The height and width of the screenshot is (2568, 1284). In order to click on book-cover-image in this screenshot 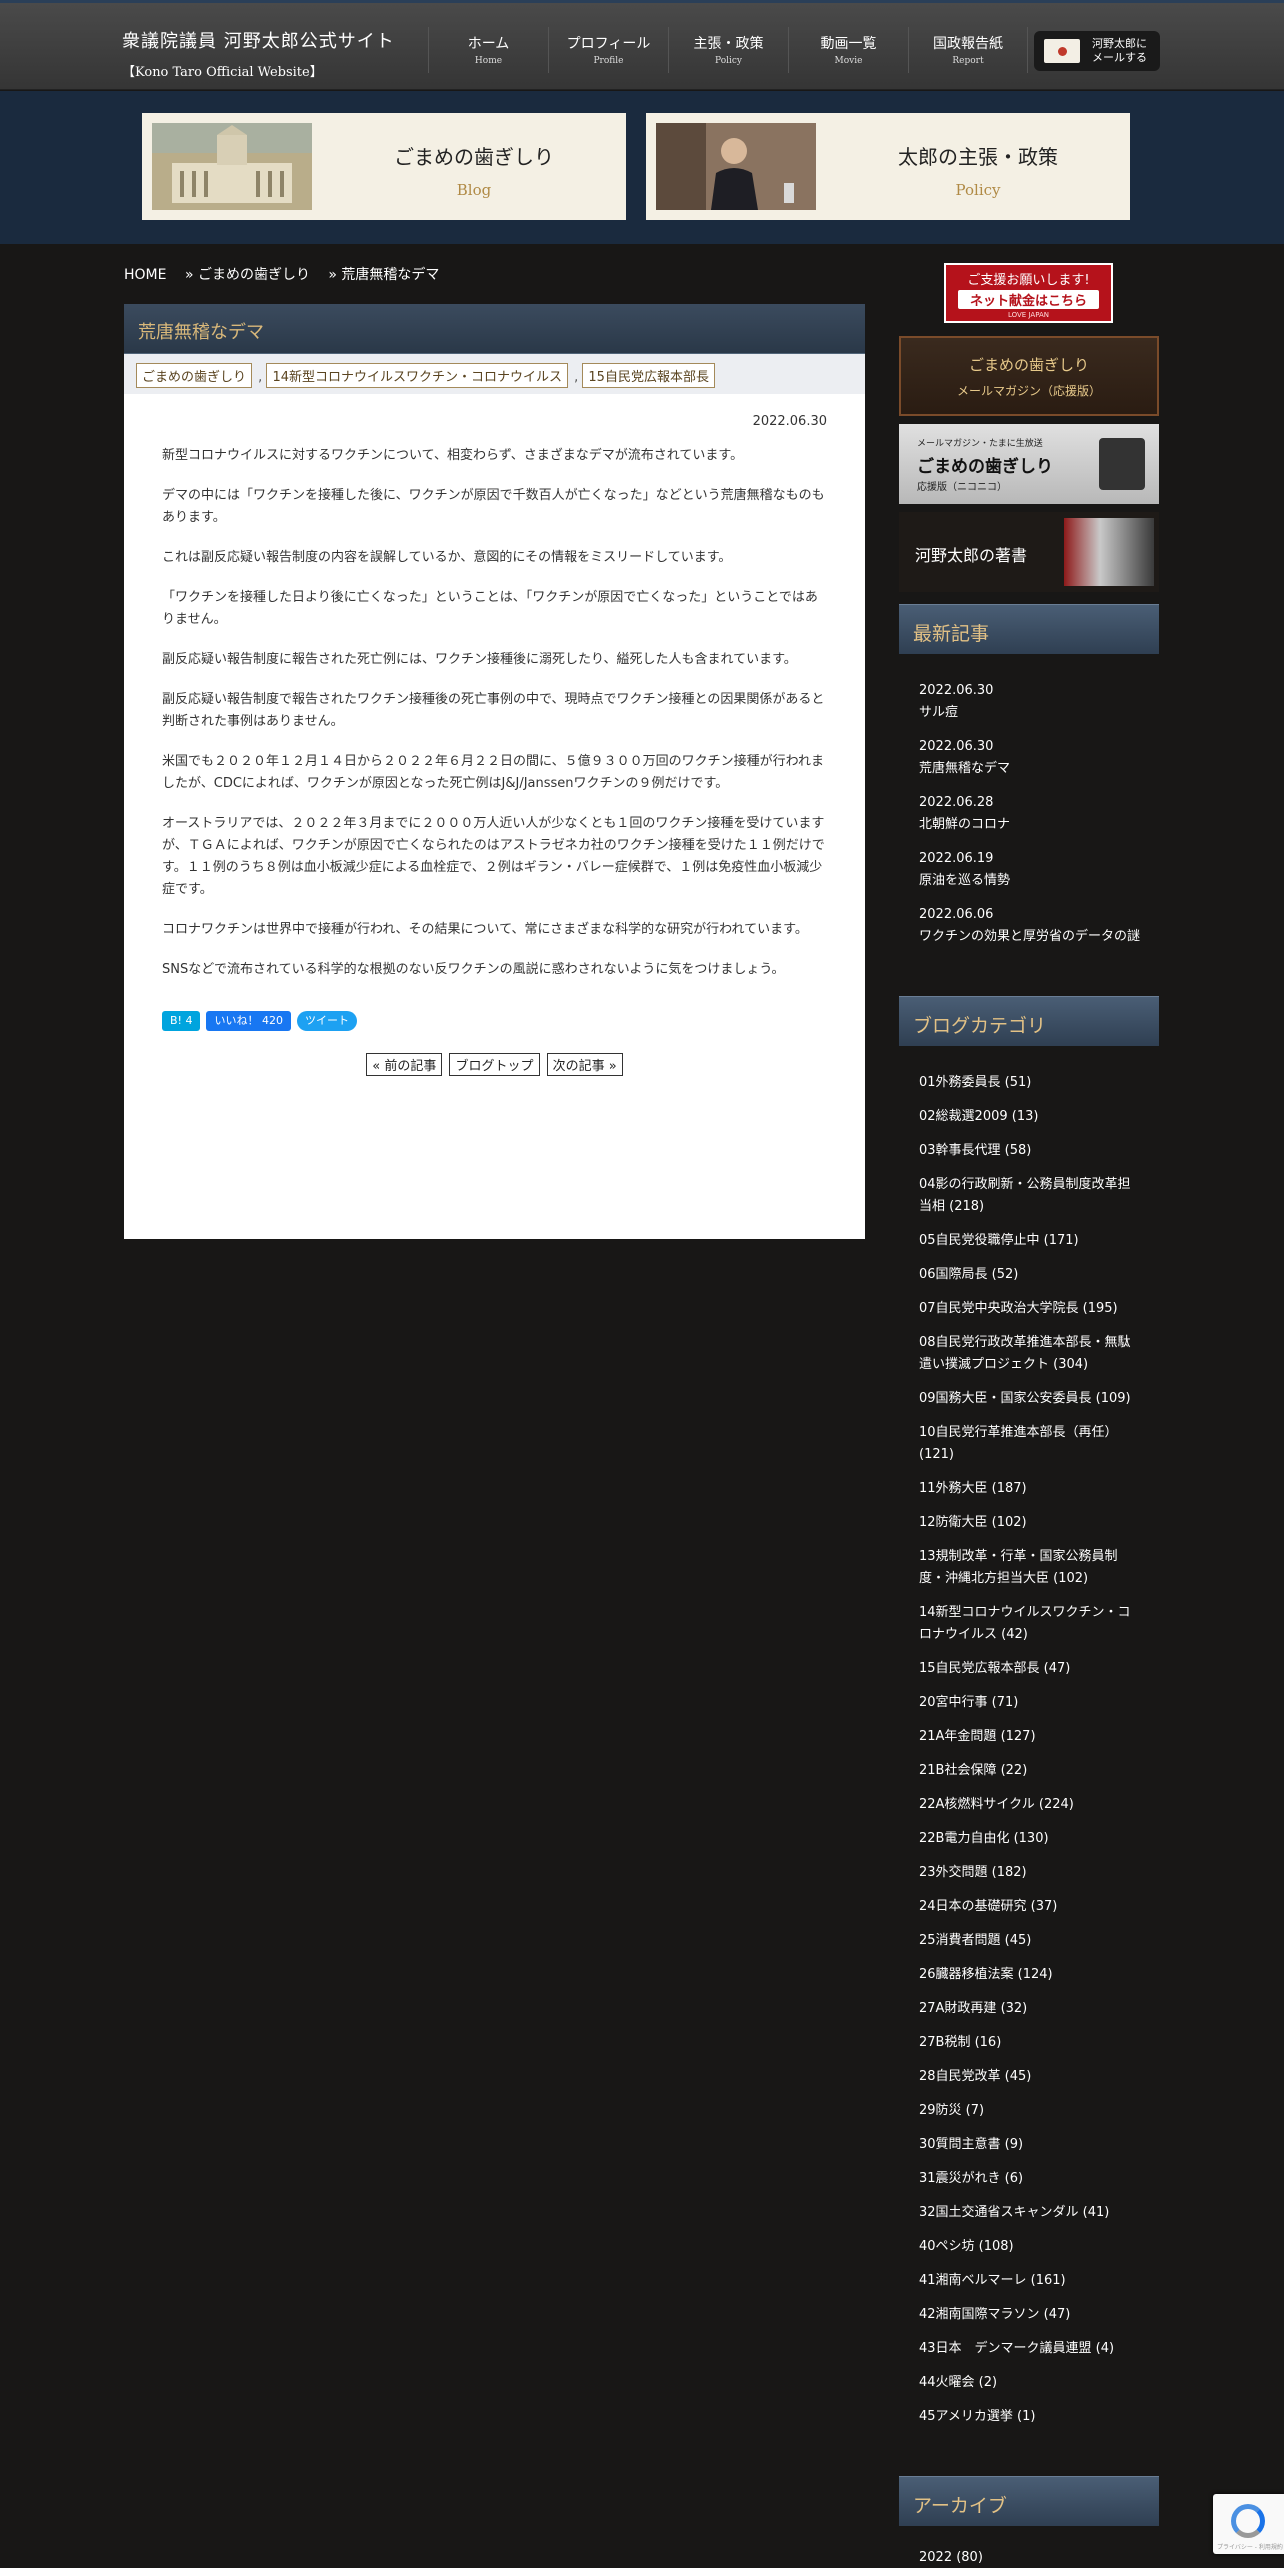, I will do `click(1109, 552)`.